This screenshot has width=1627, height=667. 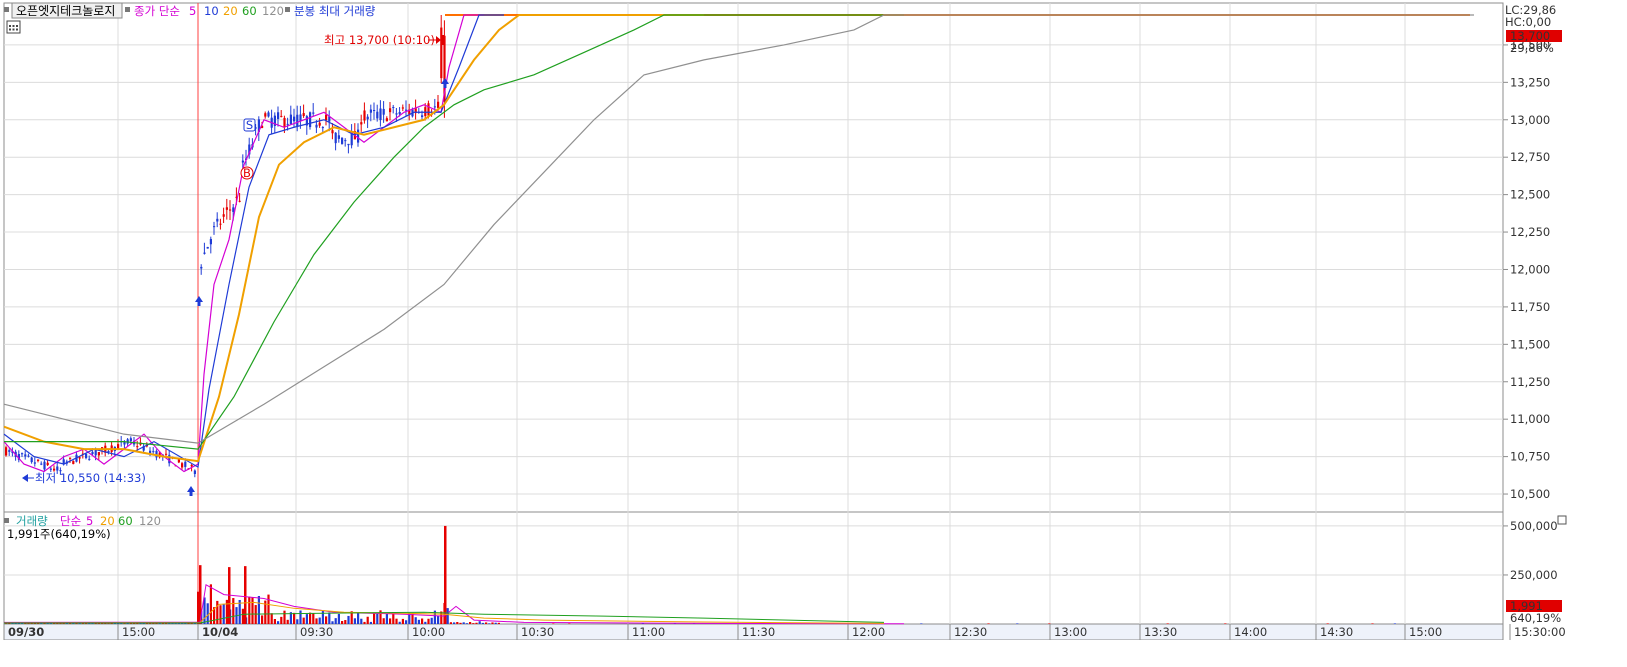 What do you see at coordinates (150, 521) in the screenshot?
I see `volume-ma-period-120: 120` at bounding box center [150, 521].